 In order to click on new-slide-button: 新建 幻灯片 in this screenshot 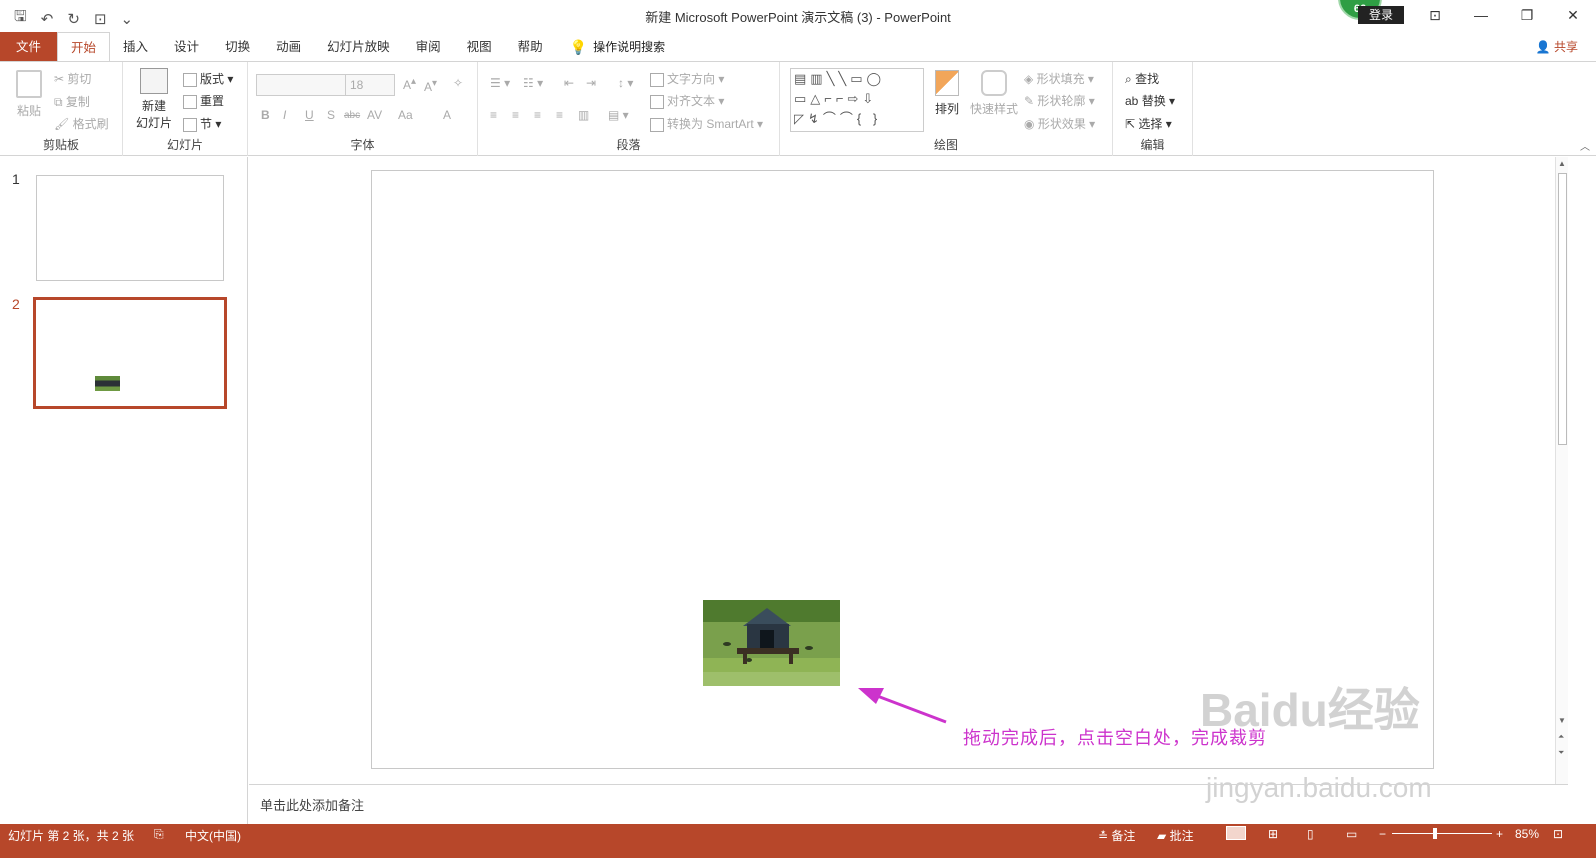, I will do `click(154, 99)`.